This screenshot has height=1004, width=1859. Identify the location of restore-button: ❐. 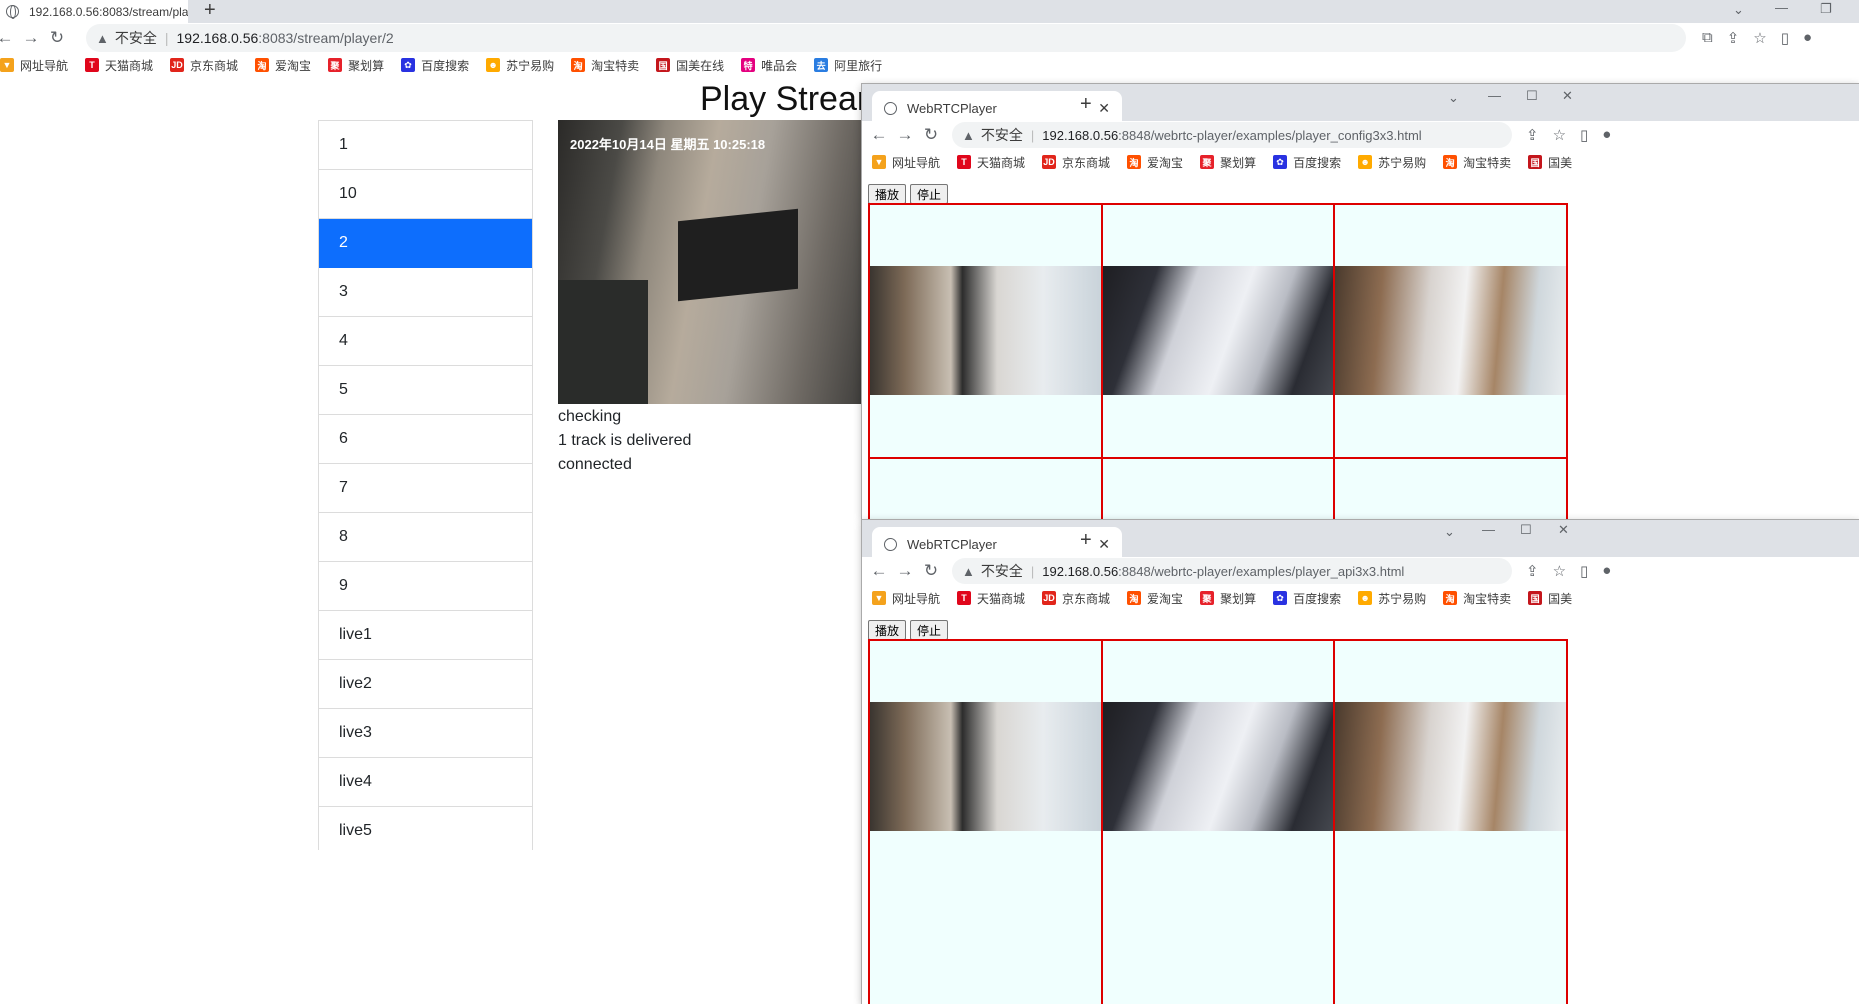
(1826, 9).